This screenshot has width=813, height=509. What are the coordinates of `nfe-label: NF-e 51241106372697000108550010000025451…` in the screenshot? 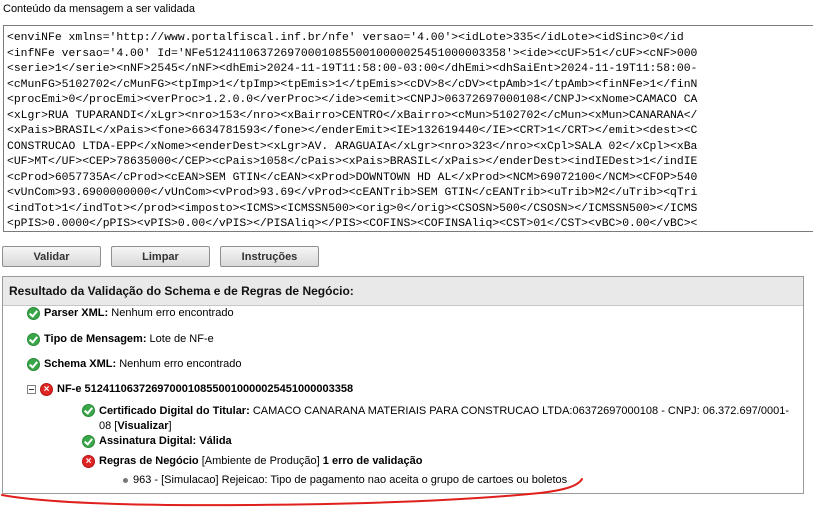 It's located at (205, 389).